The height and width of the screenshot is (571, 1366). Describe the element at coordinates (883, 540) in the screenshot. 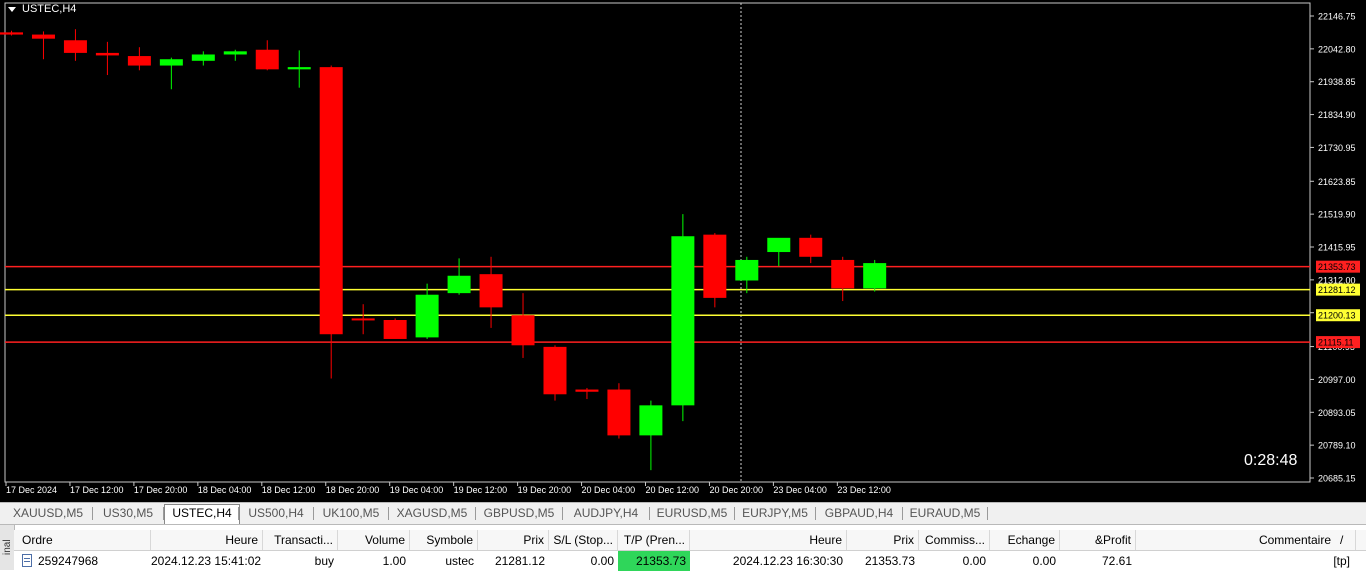

I see `column-header-9: Prix` at that location.